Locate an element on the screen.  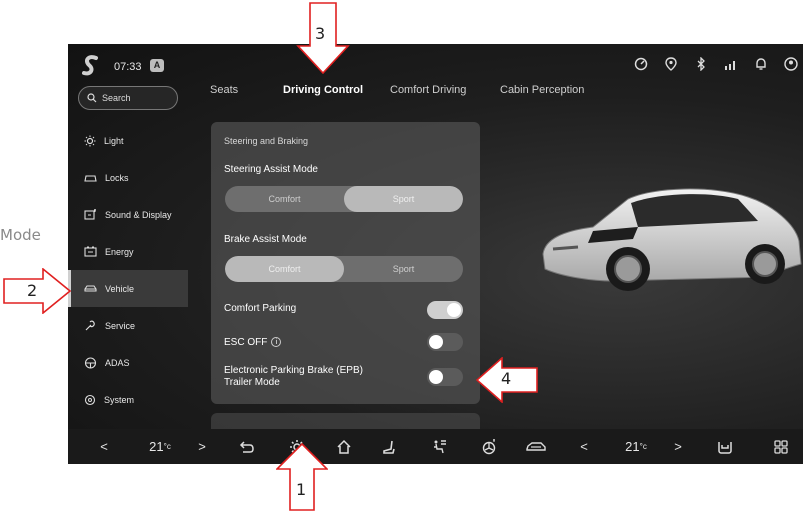
next-panel-edge is located at coordinates (345, 421).